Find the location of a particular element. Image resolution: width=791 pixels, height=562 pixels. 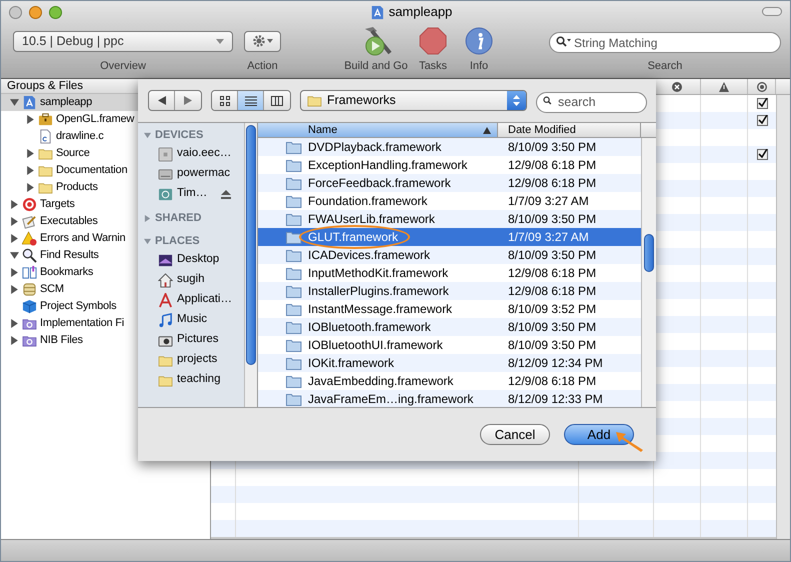

c-file-icon is located at coordinates (45, 136).